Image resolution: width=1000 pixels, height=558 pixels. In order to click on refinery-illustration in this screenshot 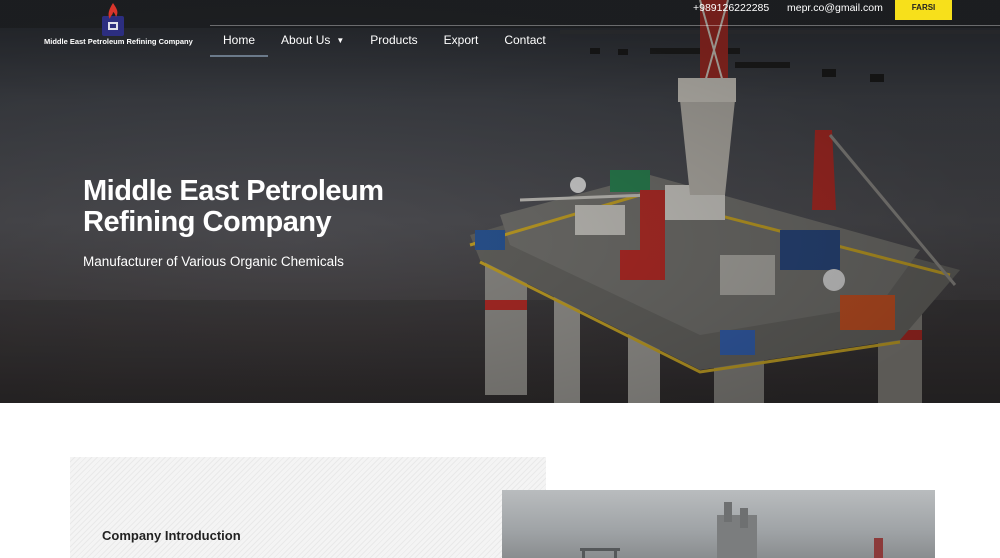, I will do `click(731, 530)`.